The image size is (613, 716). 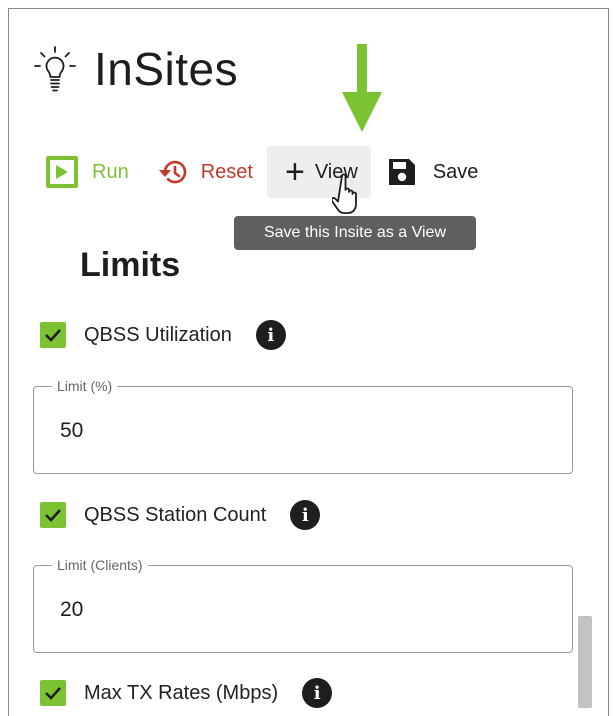 I want to click on qbss-station-count-label: QBSS Station Count, so click(x=175, y=514).